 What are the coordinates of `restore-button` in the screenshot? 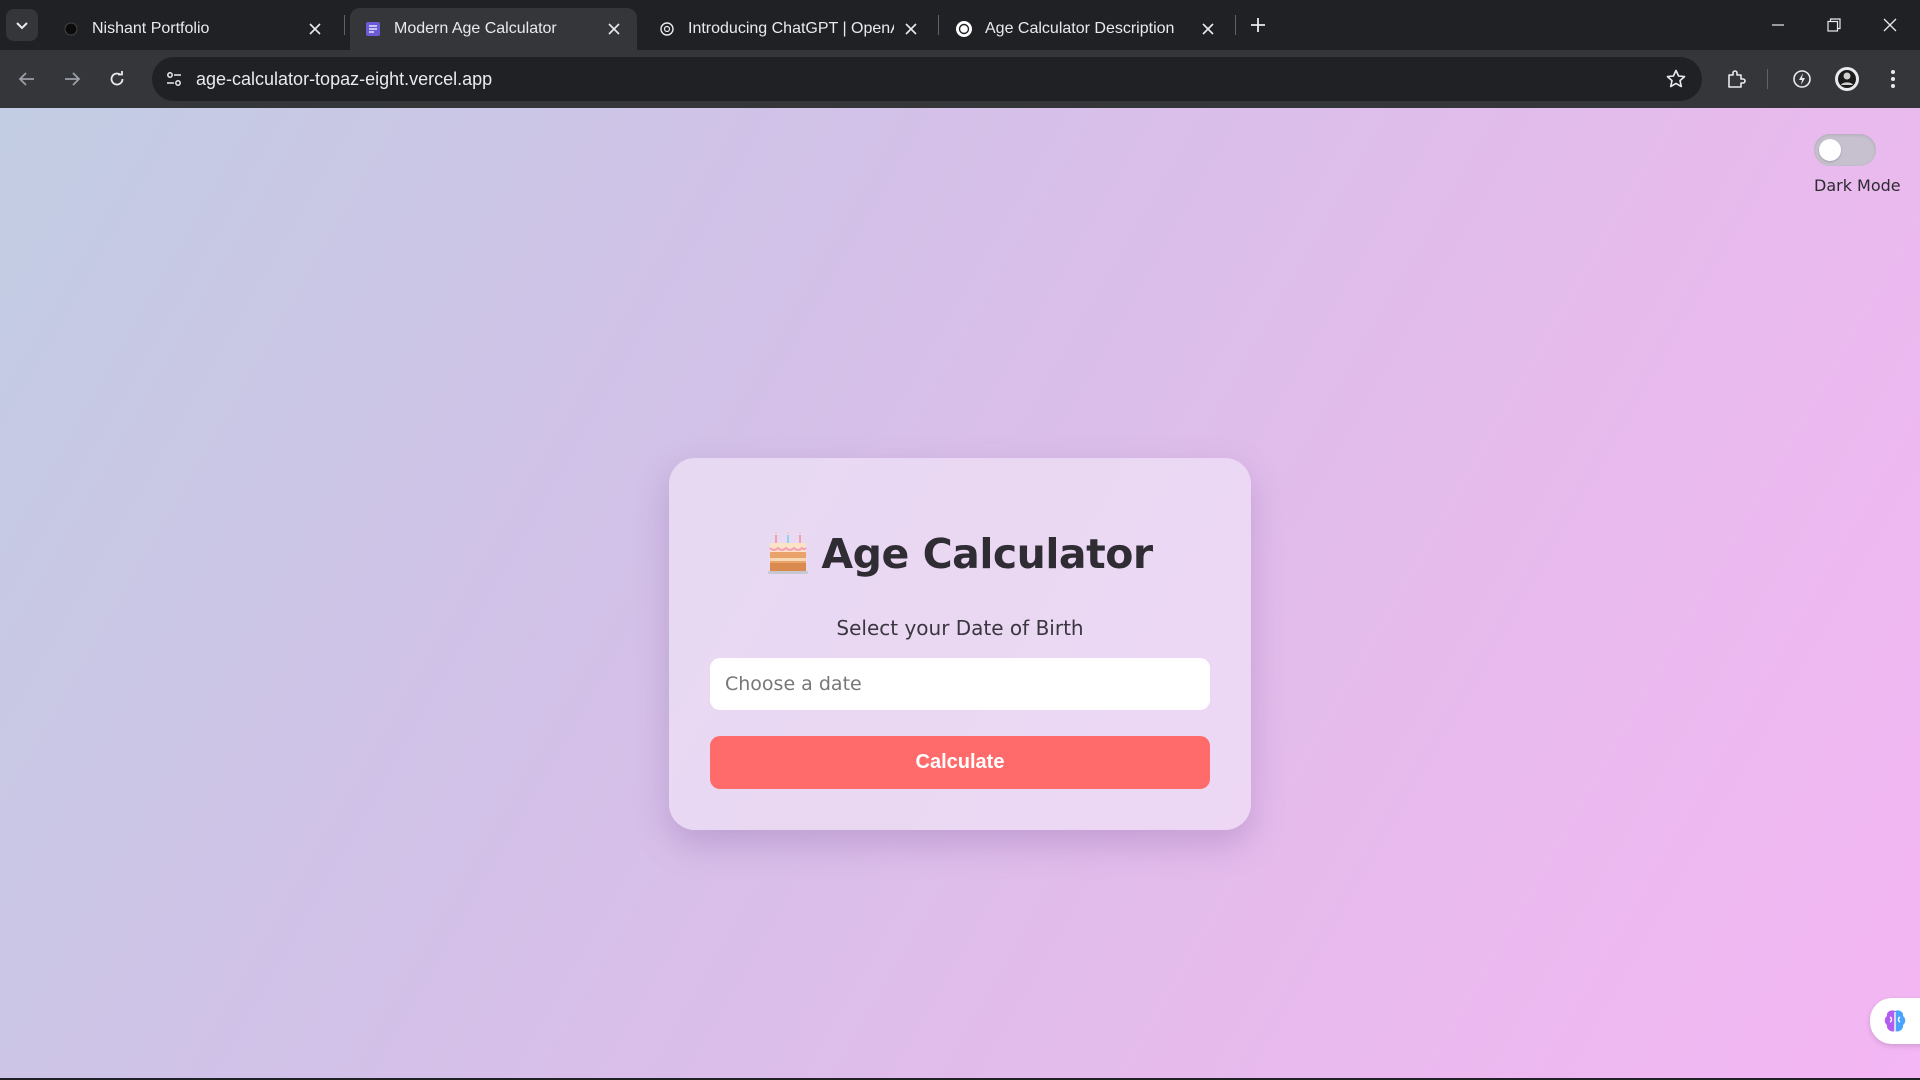 It's located at (1834, 25).